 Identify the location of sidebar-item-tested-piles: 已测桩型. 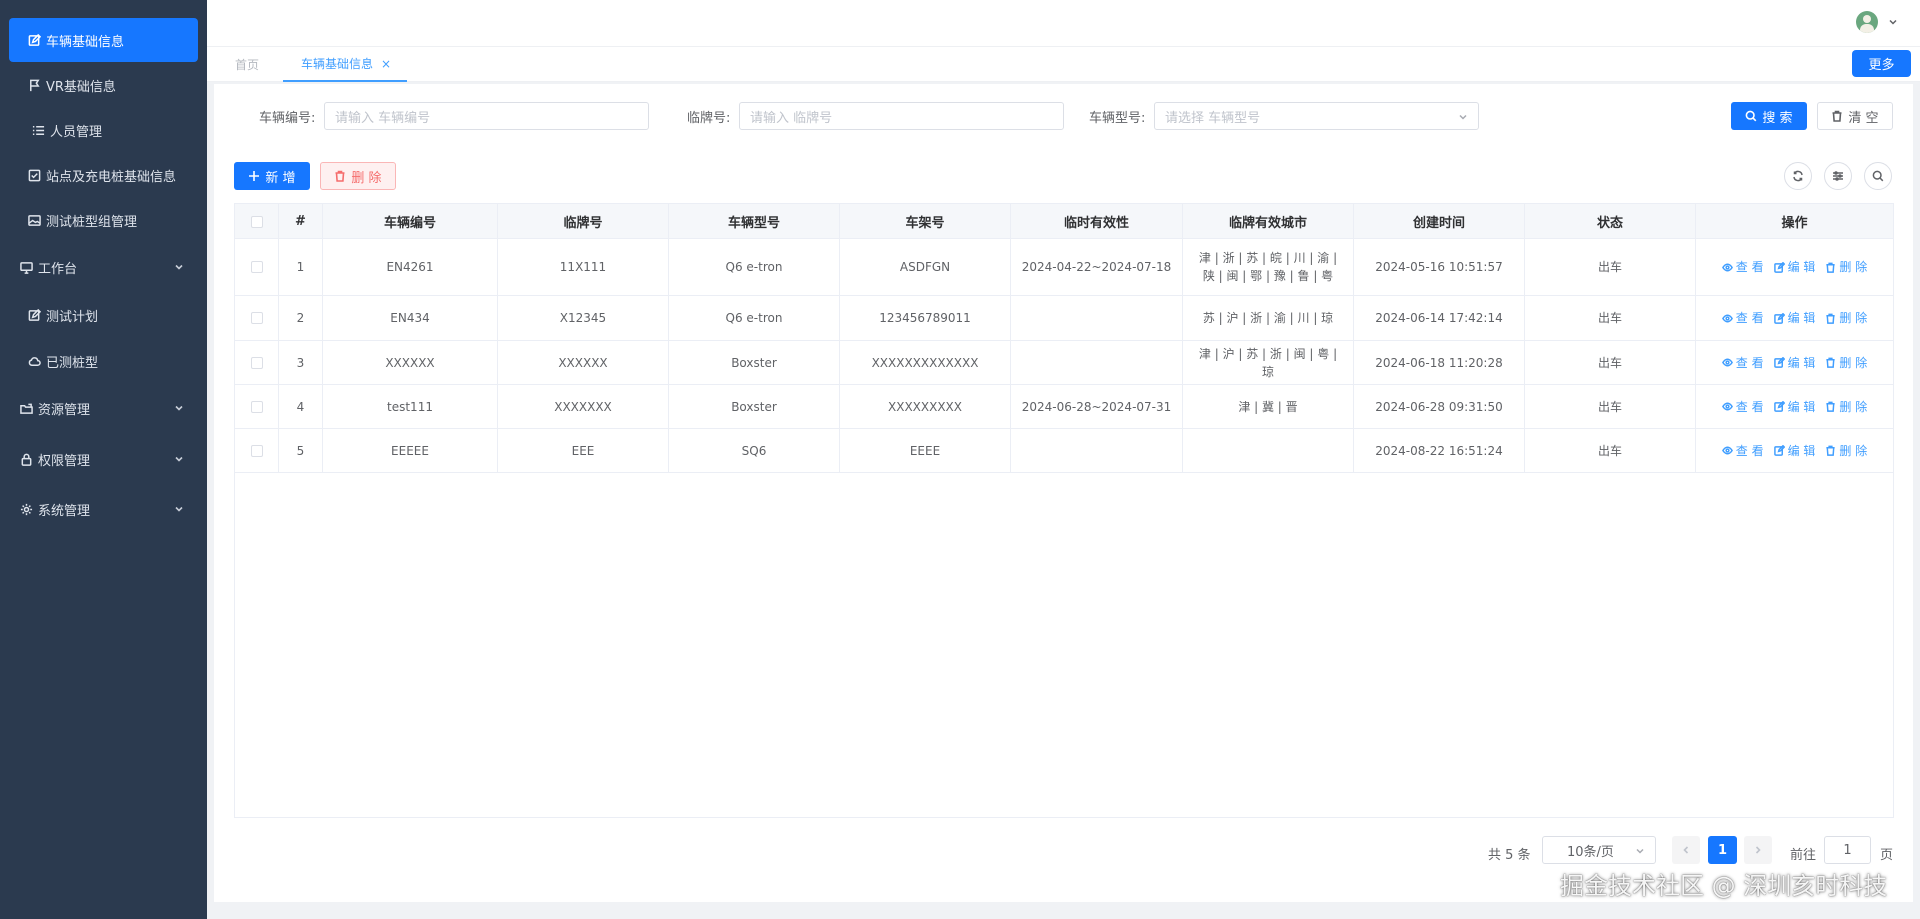
(103, 361).